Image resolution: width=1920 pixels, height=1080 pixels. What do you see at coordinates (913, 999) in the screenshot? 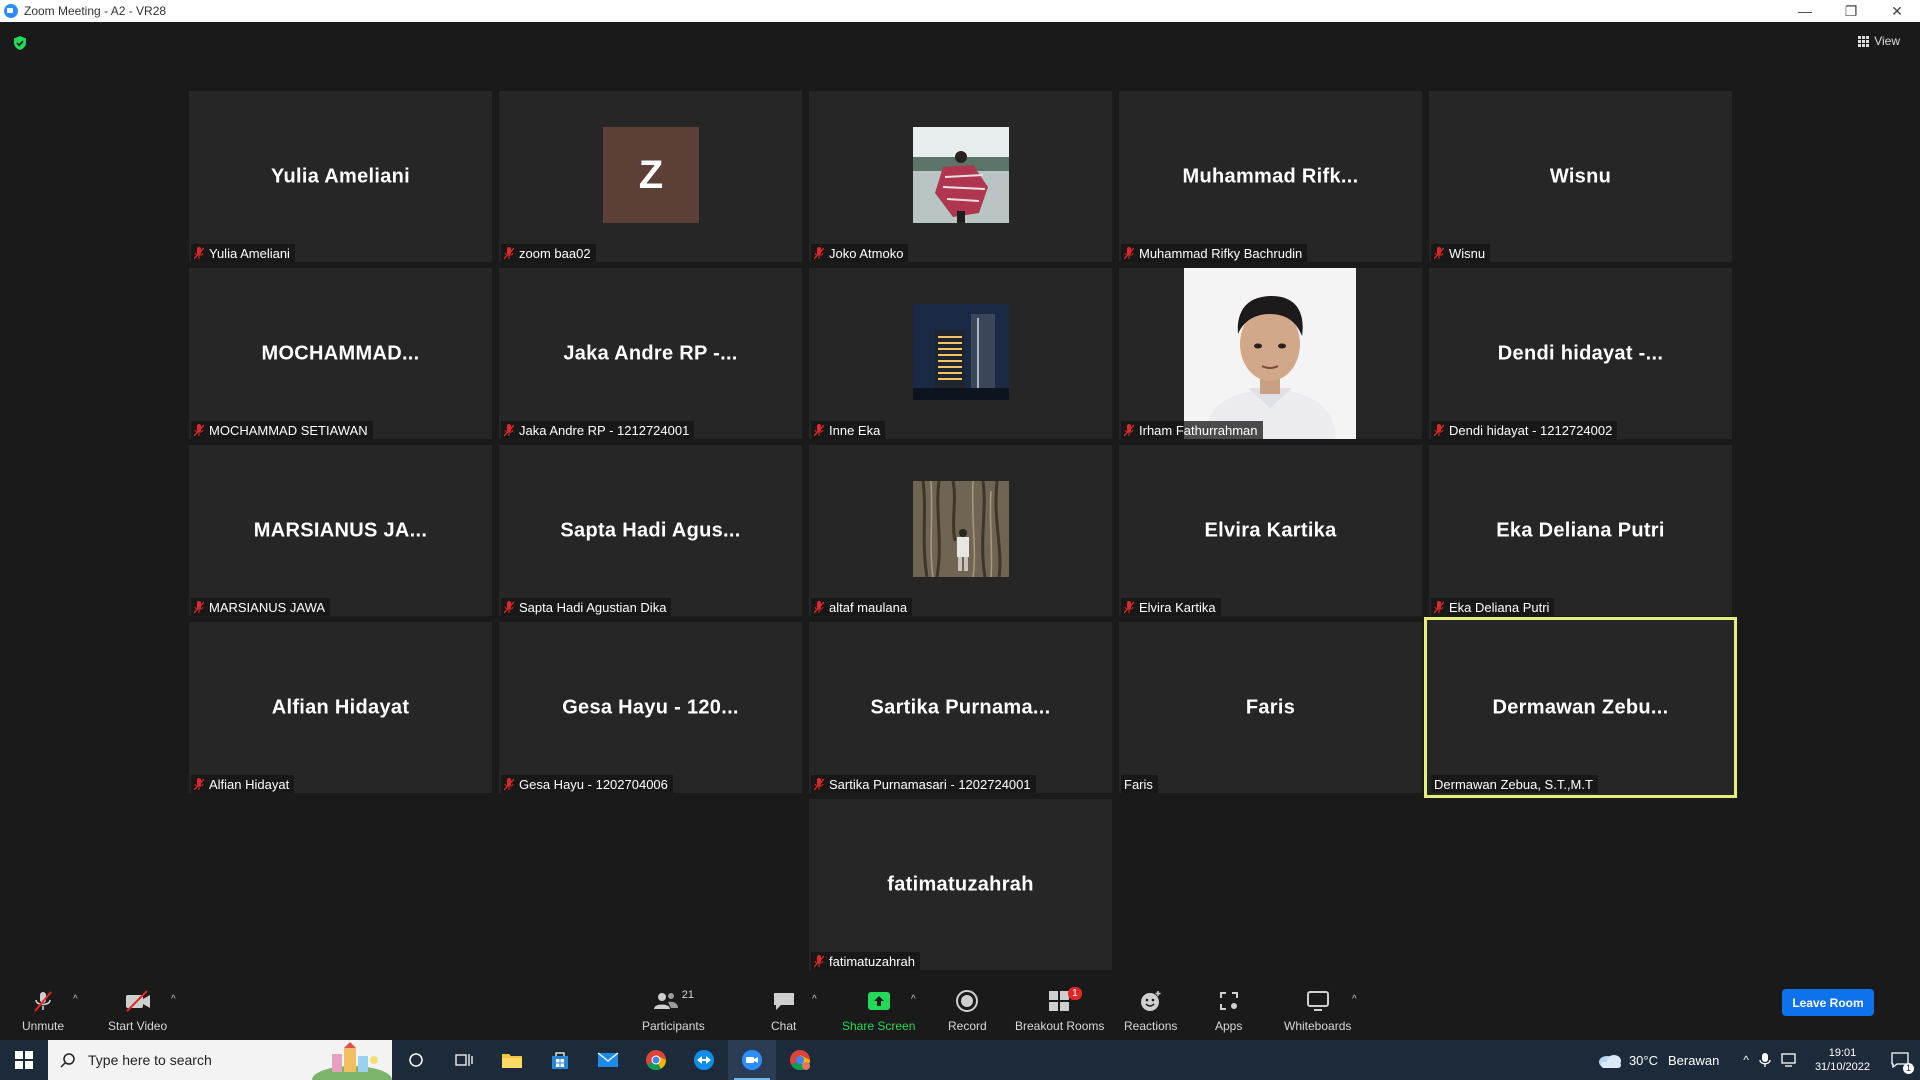
I see `share-options-caret: ^` at bounding box center [913, 999].